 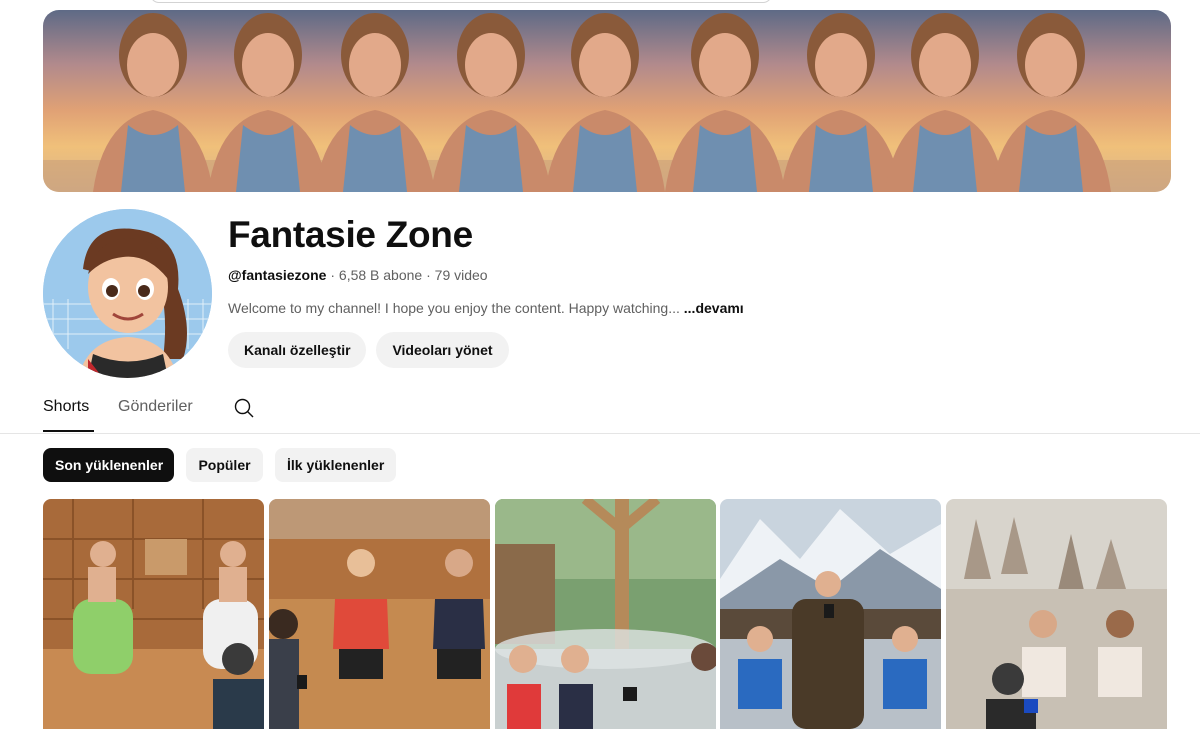 What do you see at coordinates (442, 350) in the screenshot?
I see `manage-videos-button: Videoları yönet` at bounding box center [442, 350].